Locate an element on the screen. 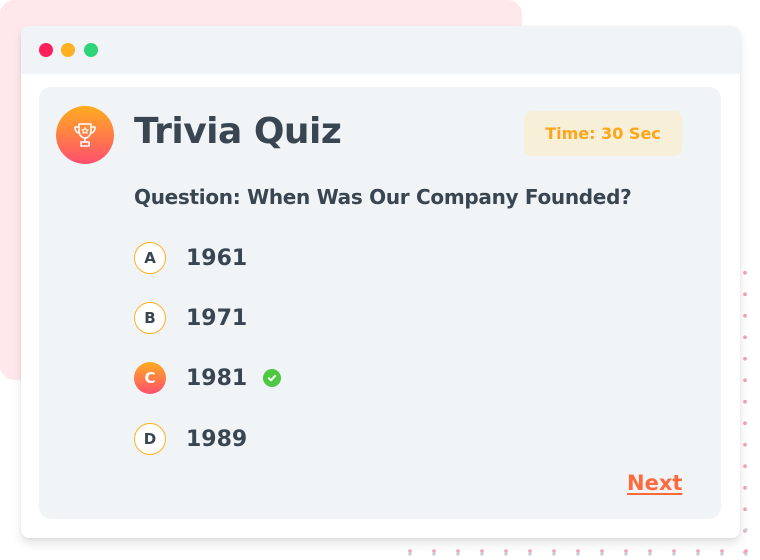 The image size is (760, 560). trophy-icon is located at coordinates (85, 135).